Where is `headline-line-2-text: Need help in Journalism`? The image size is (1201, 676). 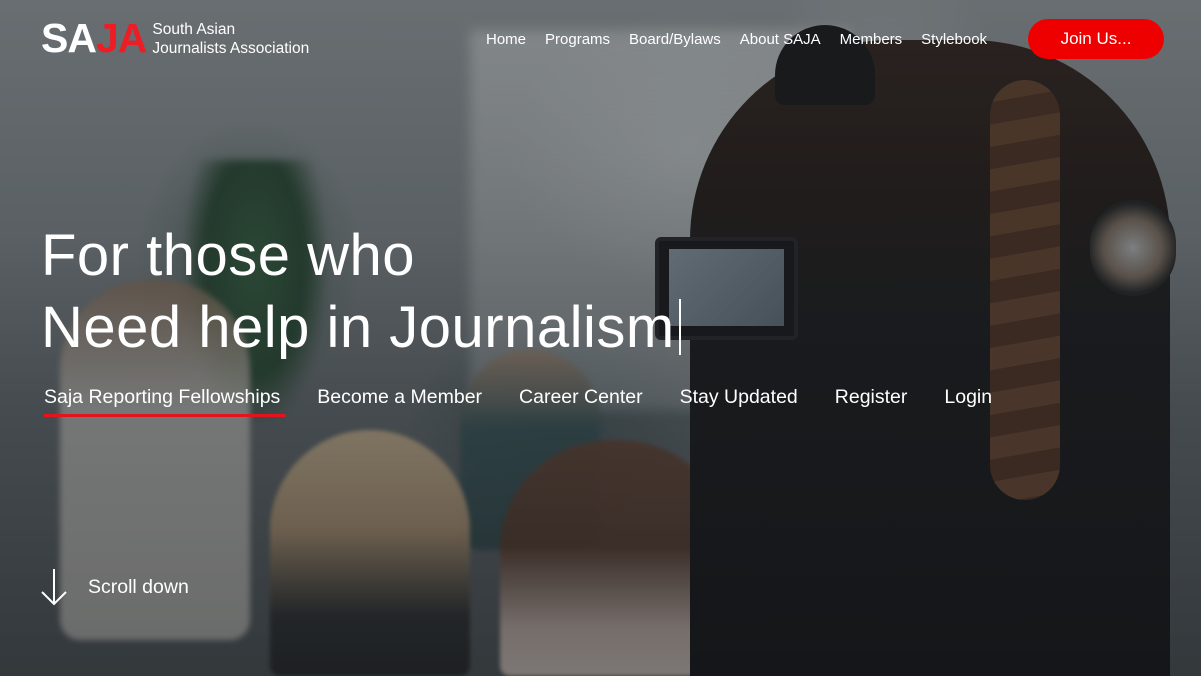
headline-line-2-text: Need help in Journalism is located at coordinates (358, 327).